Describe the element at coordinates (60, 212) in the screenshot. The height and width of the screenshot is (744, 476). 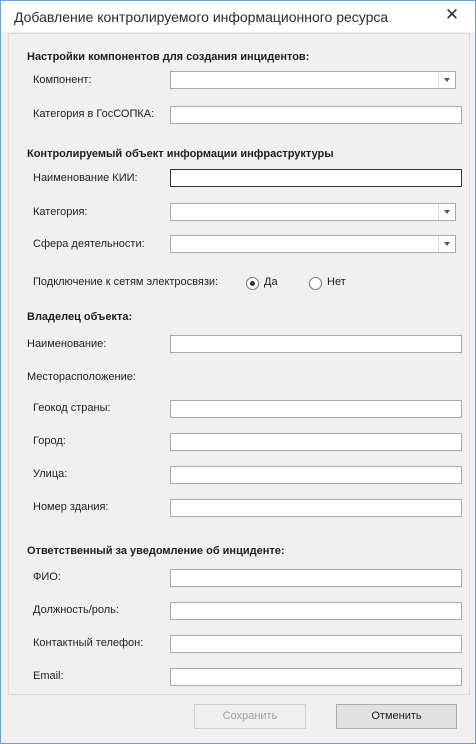
I see `kii-category-label: Категория:` at that location.